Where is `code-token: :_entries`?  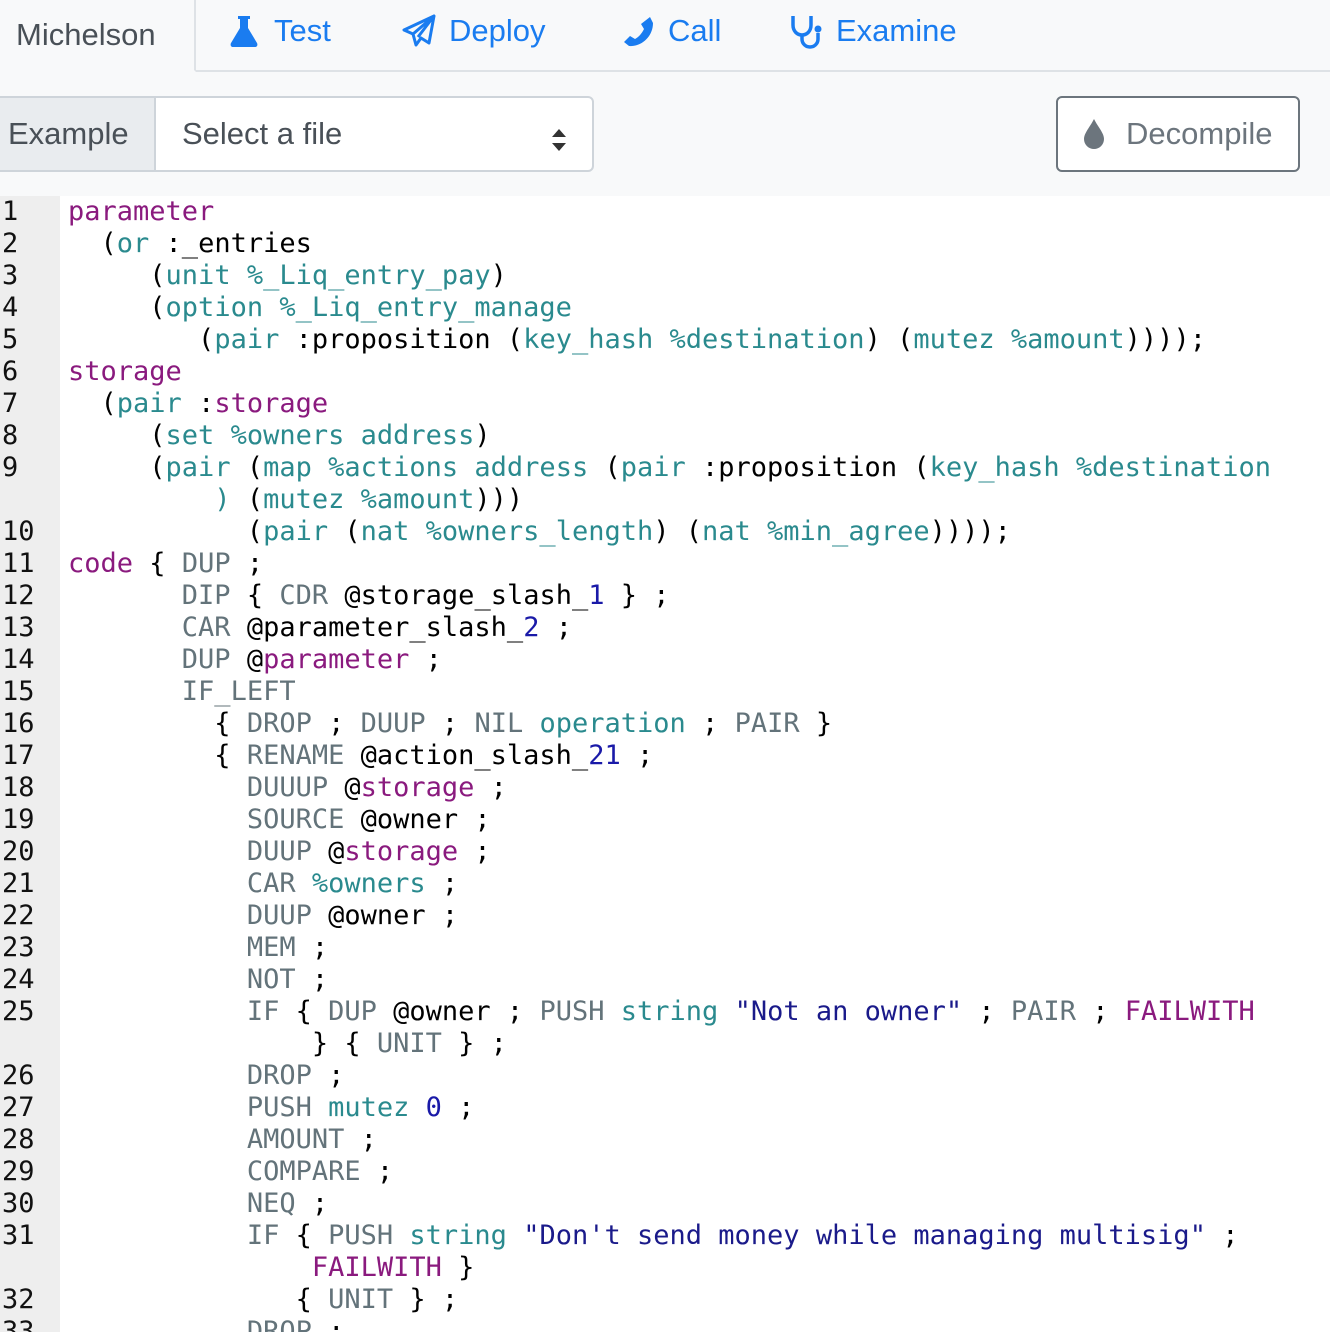
code-token: :_entries is located at coordinates (230, 243).